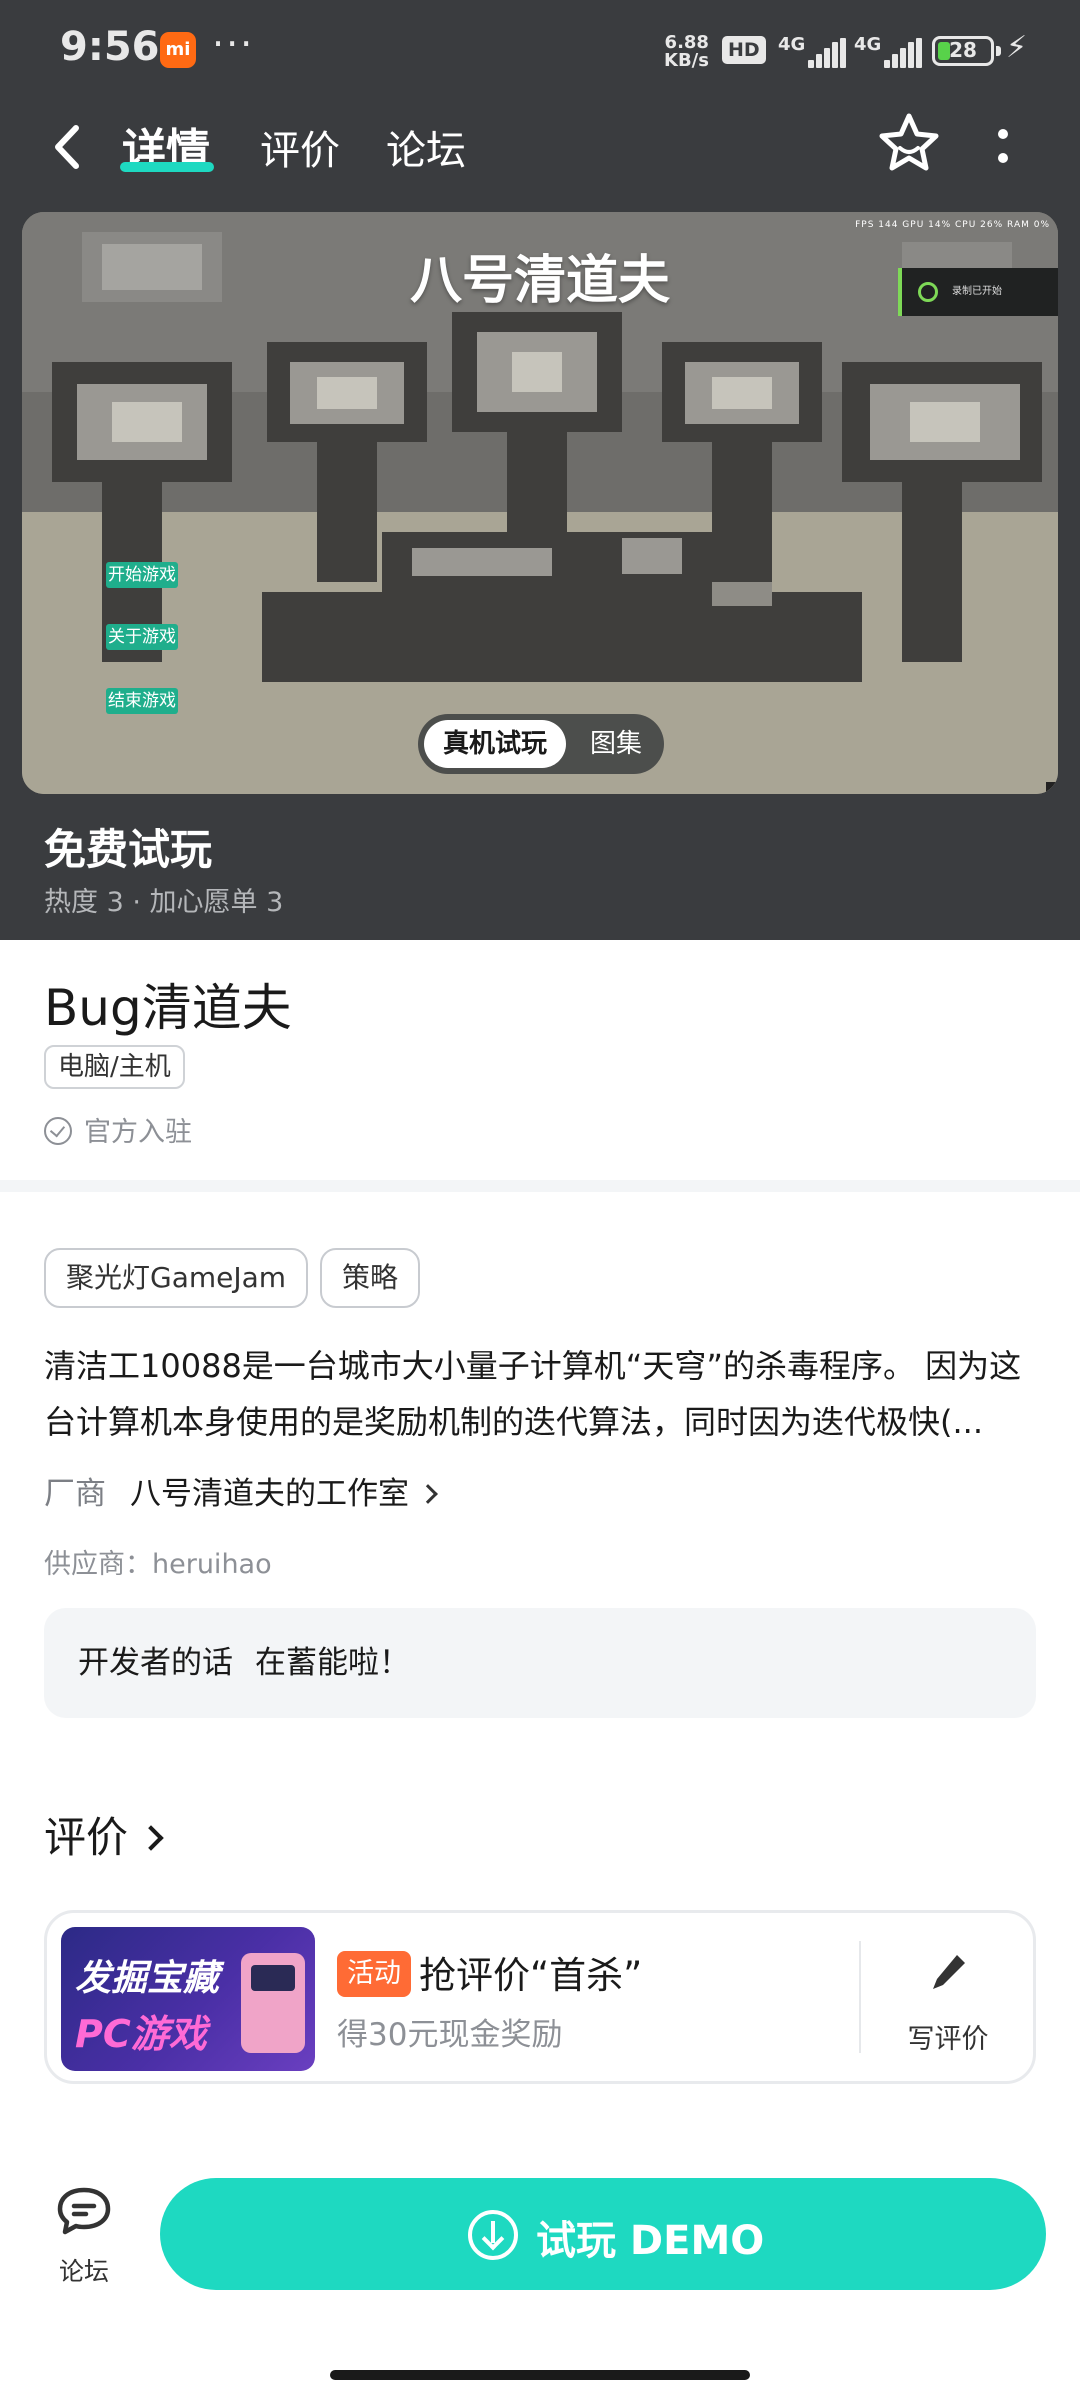 This screenshot has width=1080, height=2400. What do you see at coordinates (531, 1975) in the screenshot?
I see `promo-title: 抢评价“首杀”` at bounding box center [531, 1975].